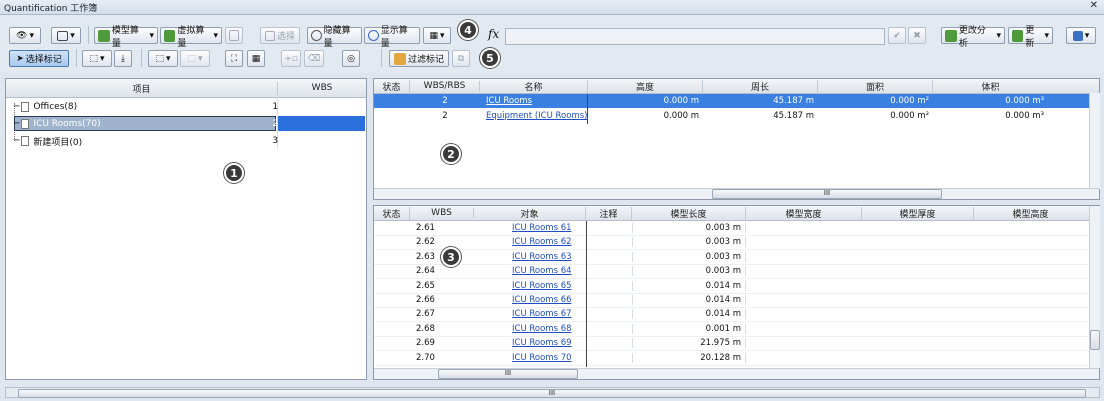 The height and width of the screenshot is (401, 1104). I want to click on table-row: 2.63 ICU Rooms 63 0.003 m, so click(731, 257).